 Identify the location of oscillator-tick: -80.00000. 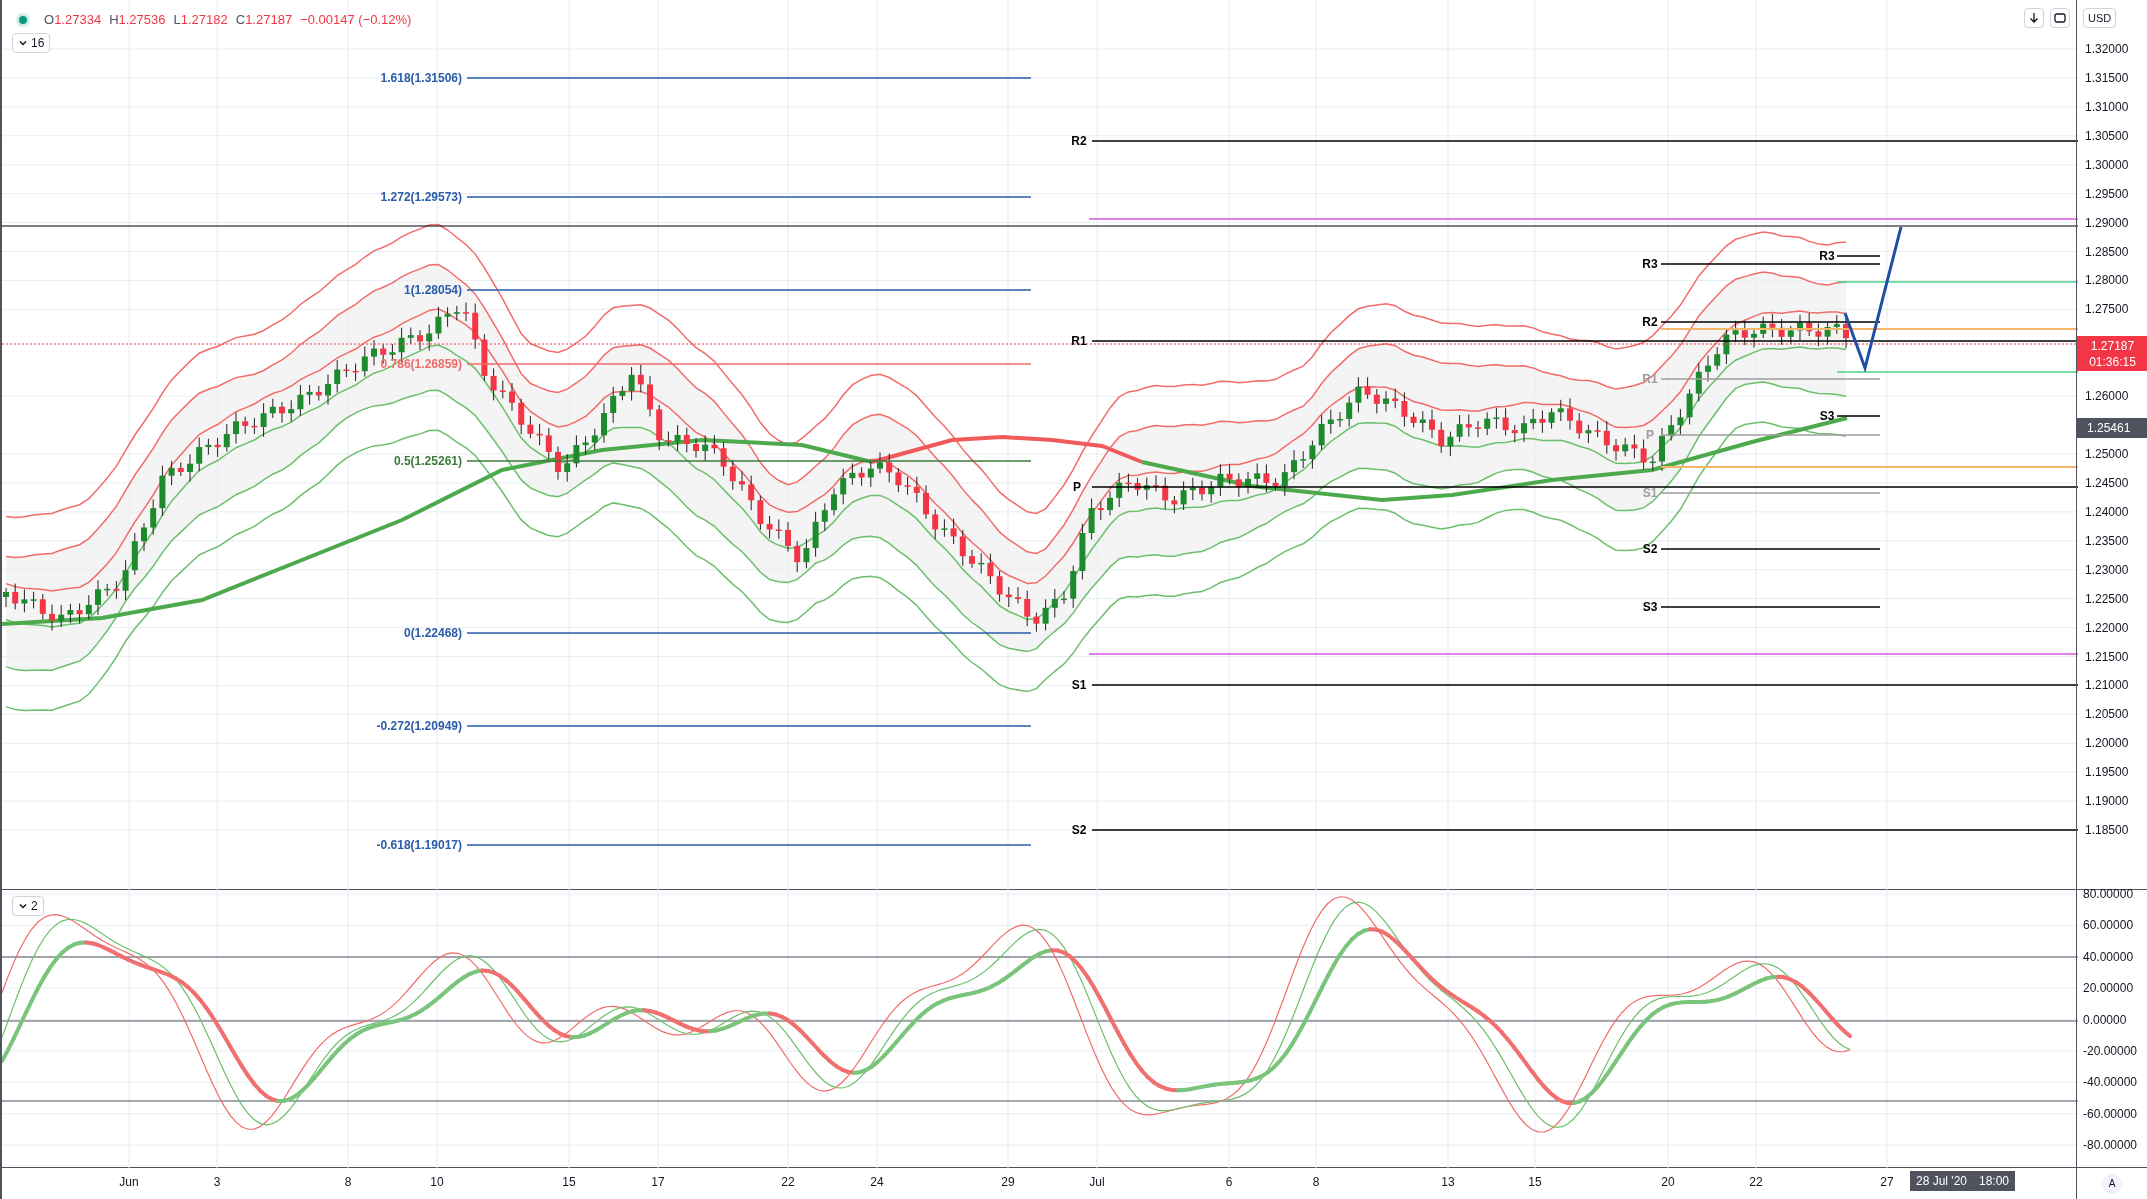
(2110, 1145).